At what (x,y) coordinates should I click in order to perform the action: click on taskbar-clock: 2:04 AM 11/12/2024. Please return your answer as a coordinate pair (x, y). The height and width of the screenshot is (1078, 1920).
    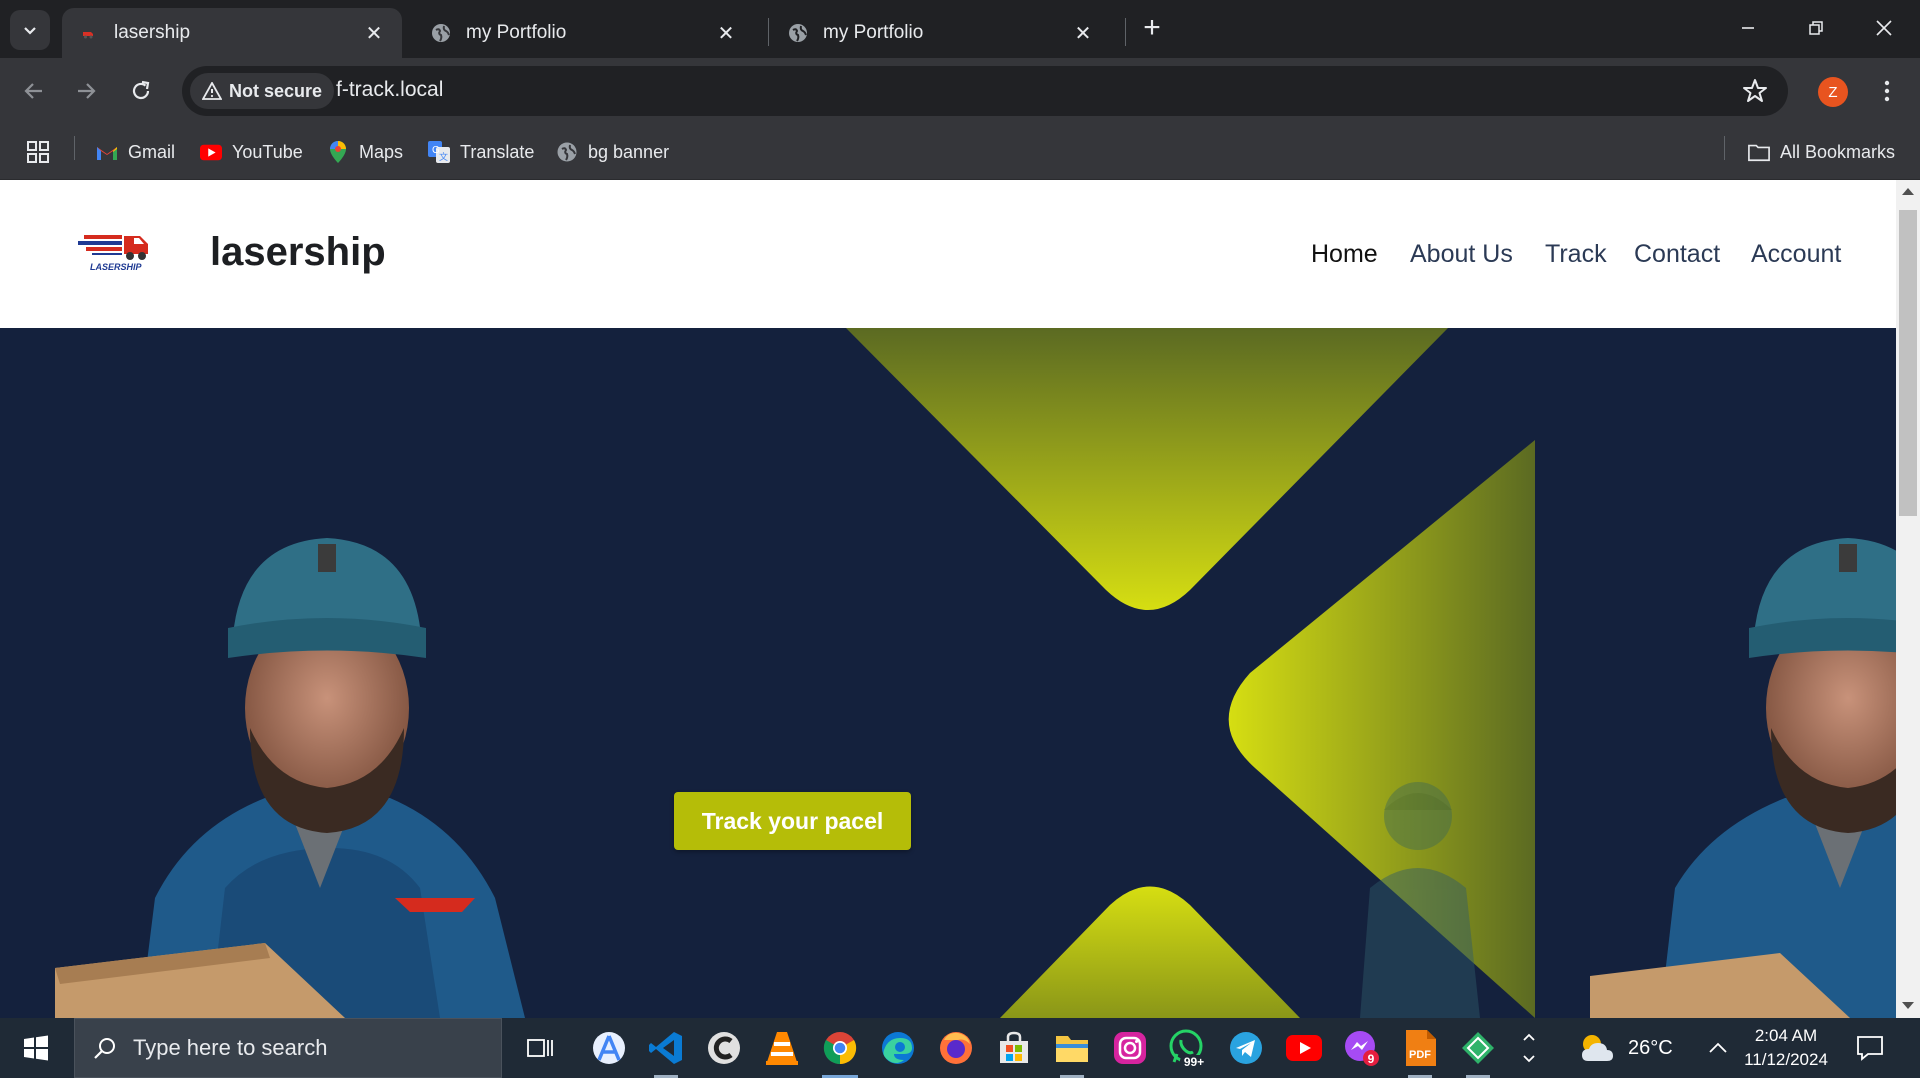
    Looking at the image, I should click on (1786, 1048).